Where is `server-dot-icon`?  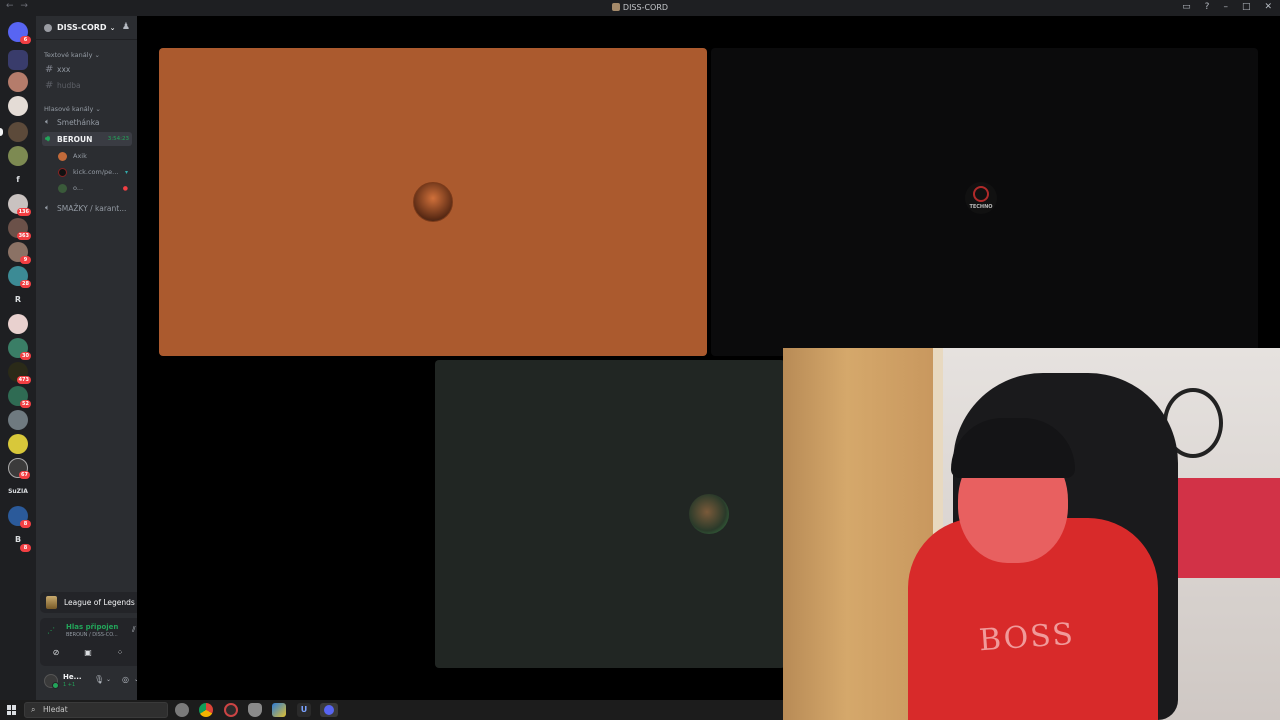
server-dot-icon is located at coordinates (48, 27).